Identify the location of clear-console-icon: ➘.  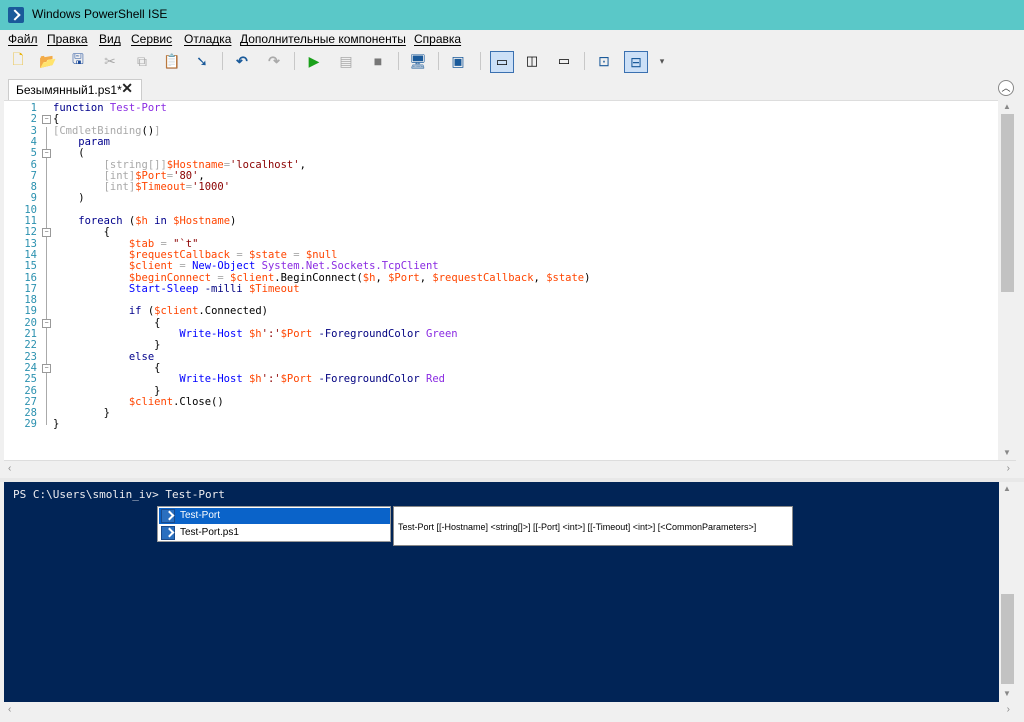
(202, 61).